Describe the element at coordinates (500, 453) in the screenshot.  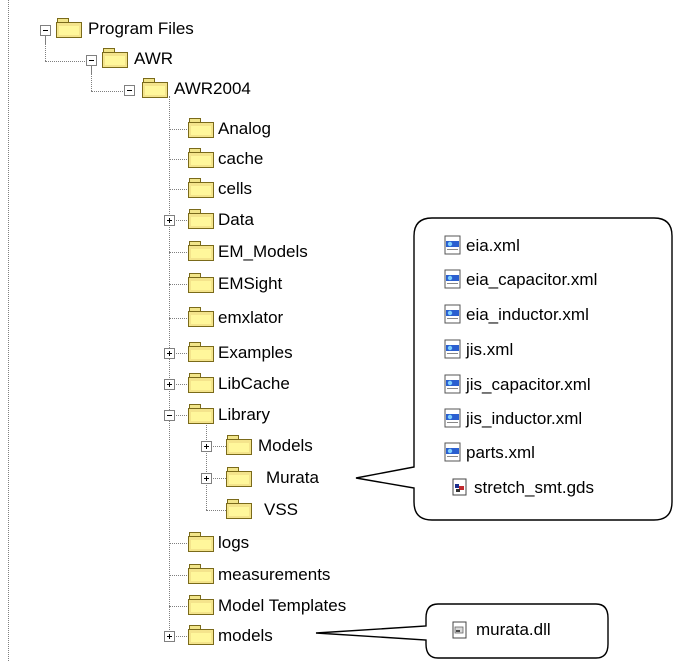
I see `file-label: parts.xml` at that location.